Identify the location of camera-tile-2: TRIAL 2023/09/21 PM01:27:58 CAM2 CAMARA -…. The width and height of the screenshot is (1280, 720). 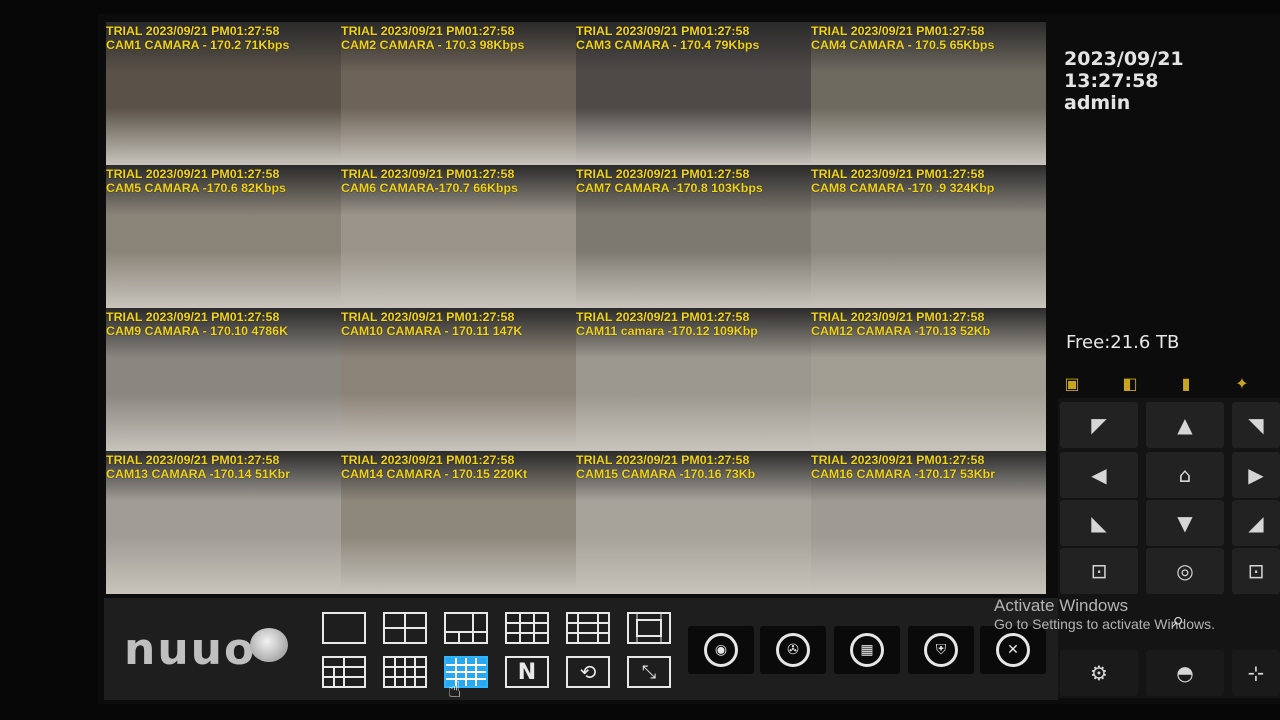
(458, 93).